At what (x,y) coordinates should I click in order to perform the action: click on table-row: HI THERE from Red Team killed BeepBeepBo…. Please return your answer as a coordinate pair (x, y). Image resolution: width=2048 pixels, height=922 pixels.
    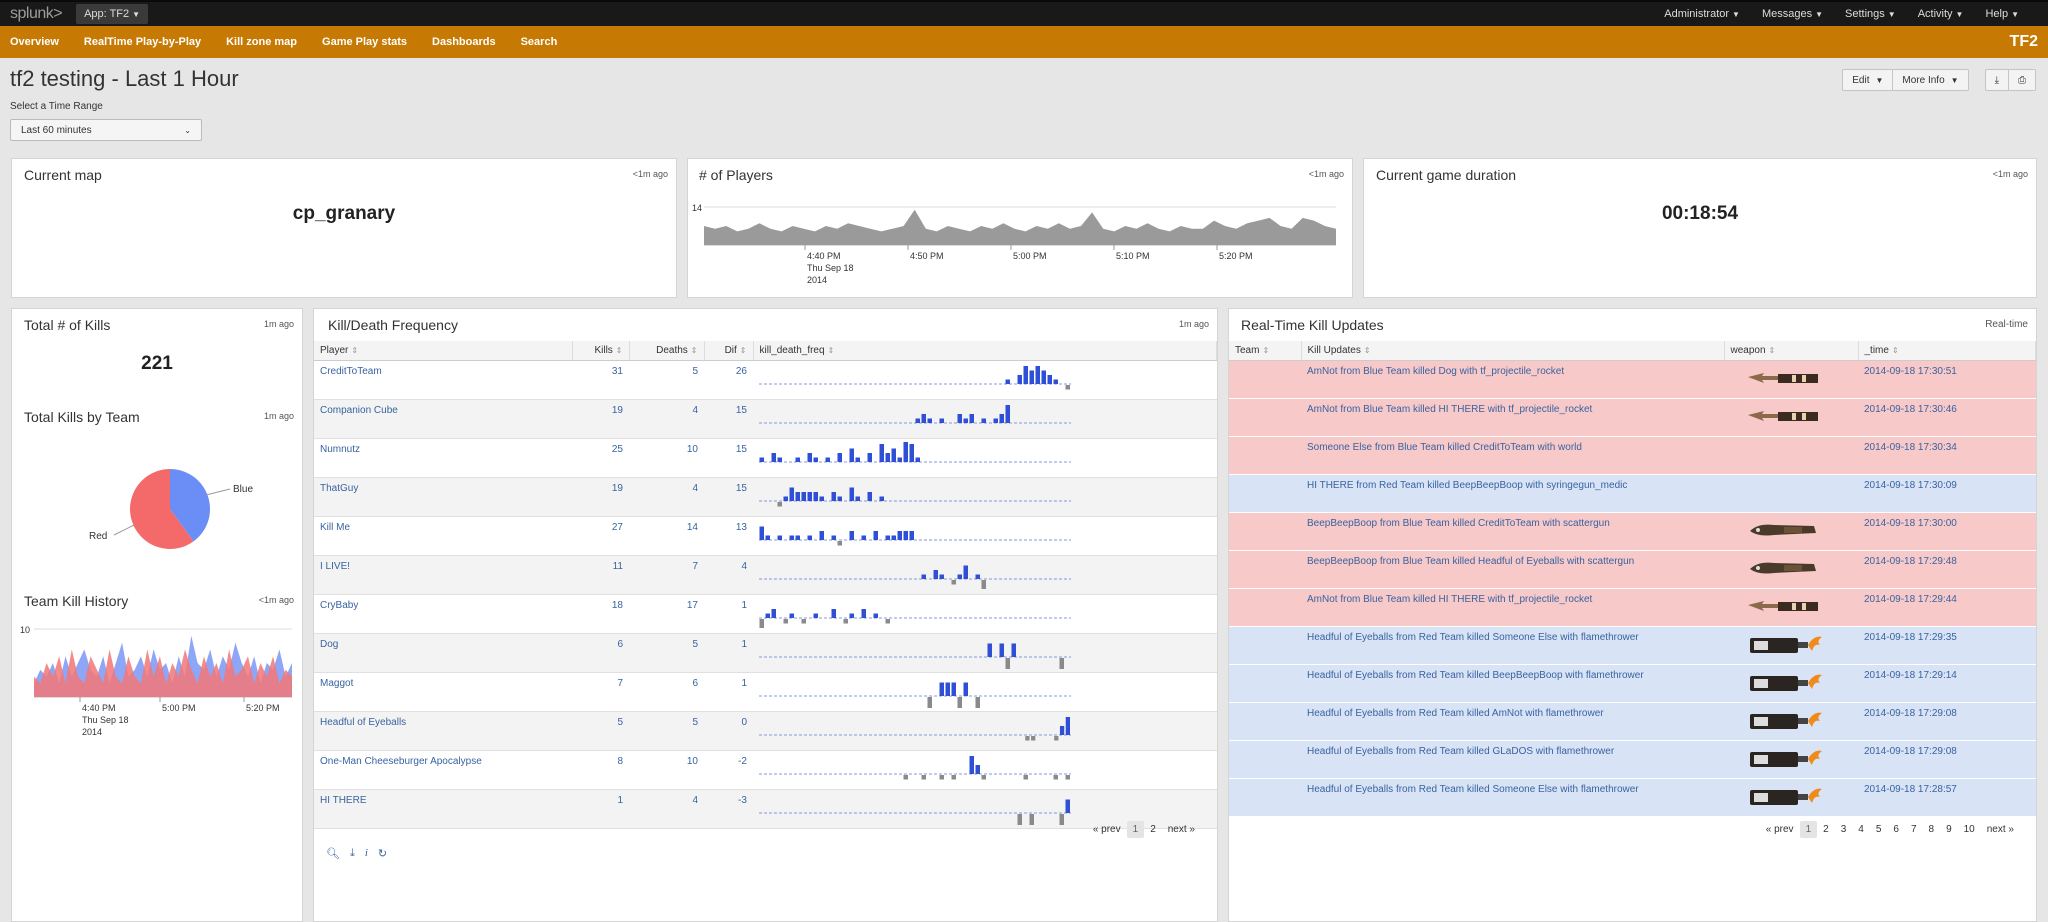
    Looking at the image, I should click on (1632, 493).